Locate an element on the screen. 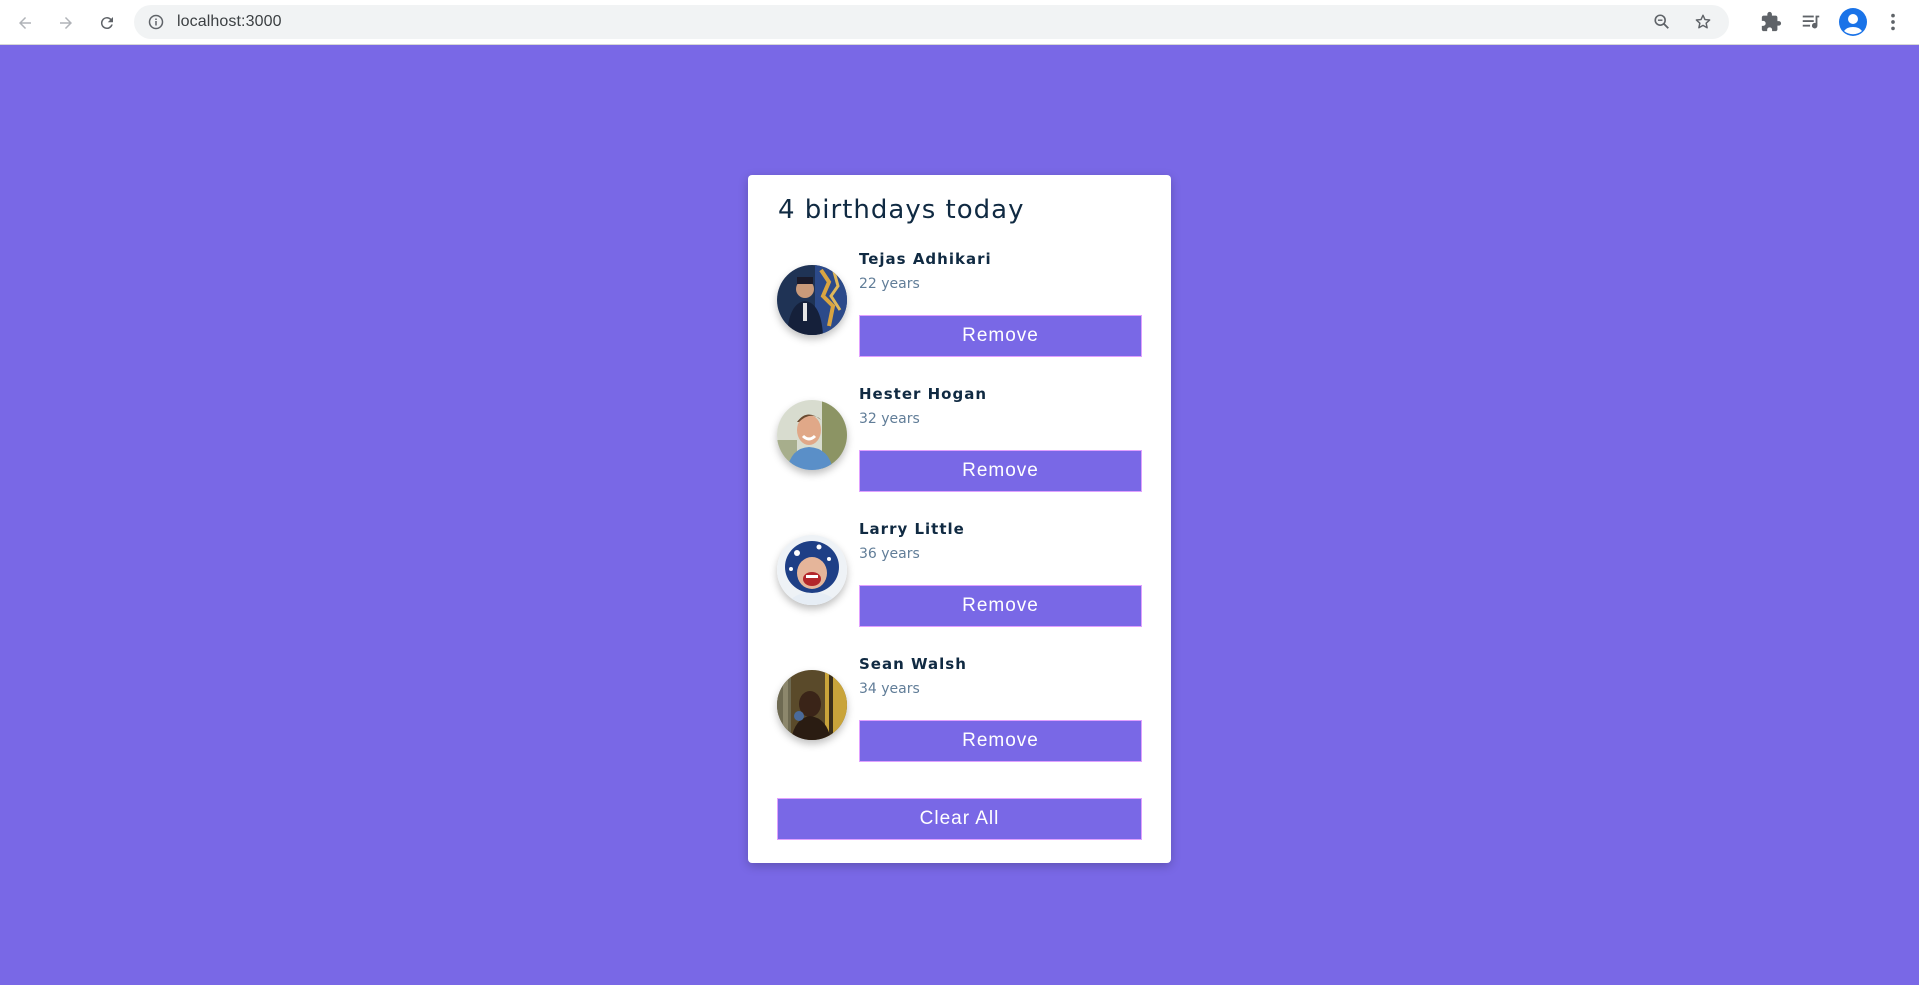  person-name: Tejas Adhikari is located at coordinates (925, 259).